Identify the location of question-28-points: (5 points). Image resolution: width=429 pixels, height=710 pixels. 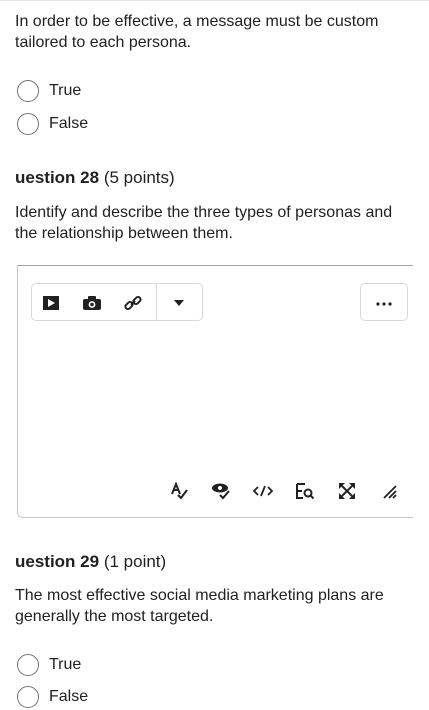
(139, 177).